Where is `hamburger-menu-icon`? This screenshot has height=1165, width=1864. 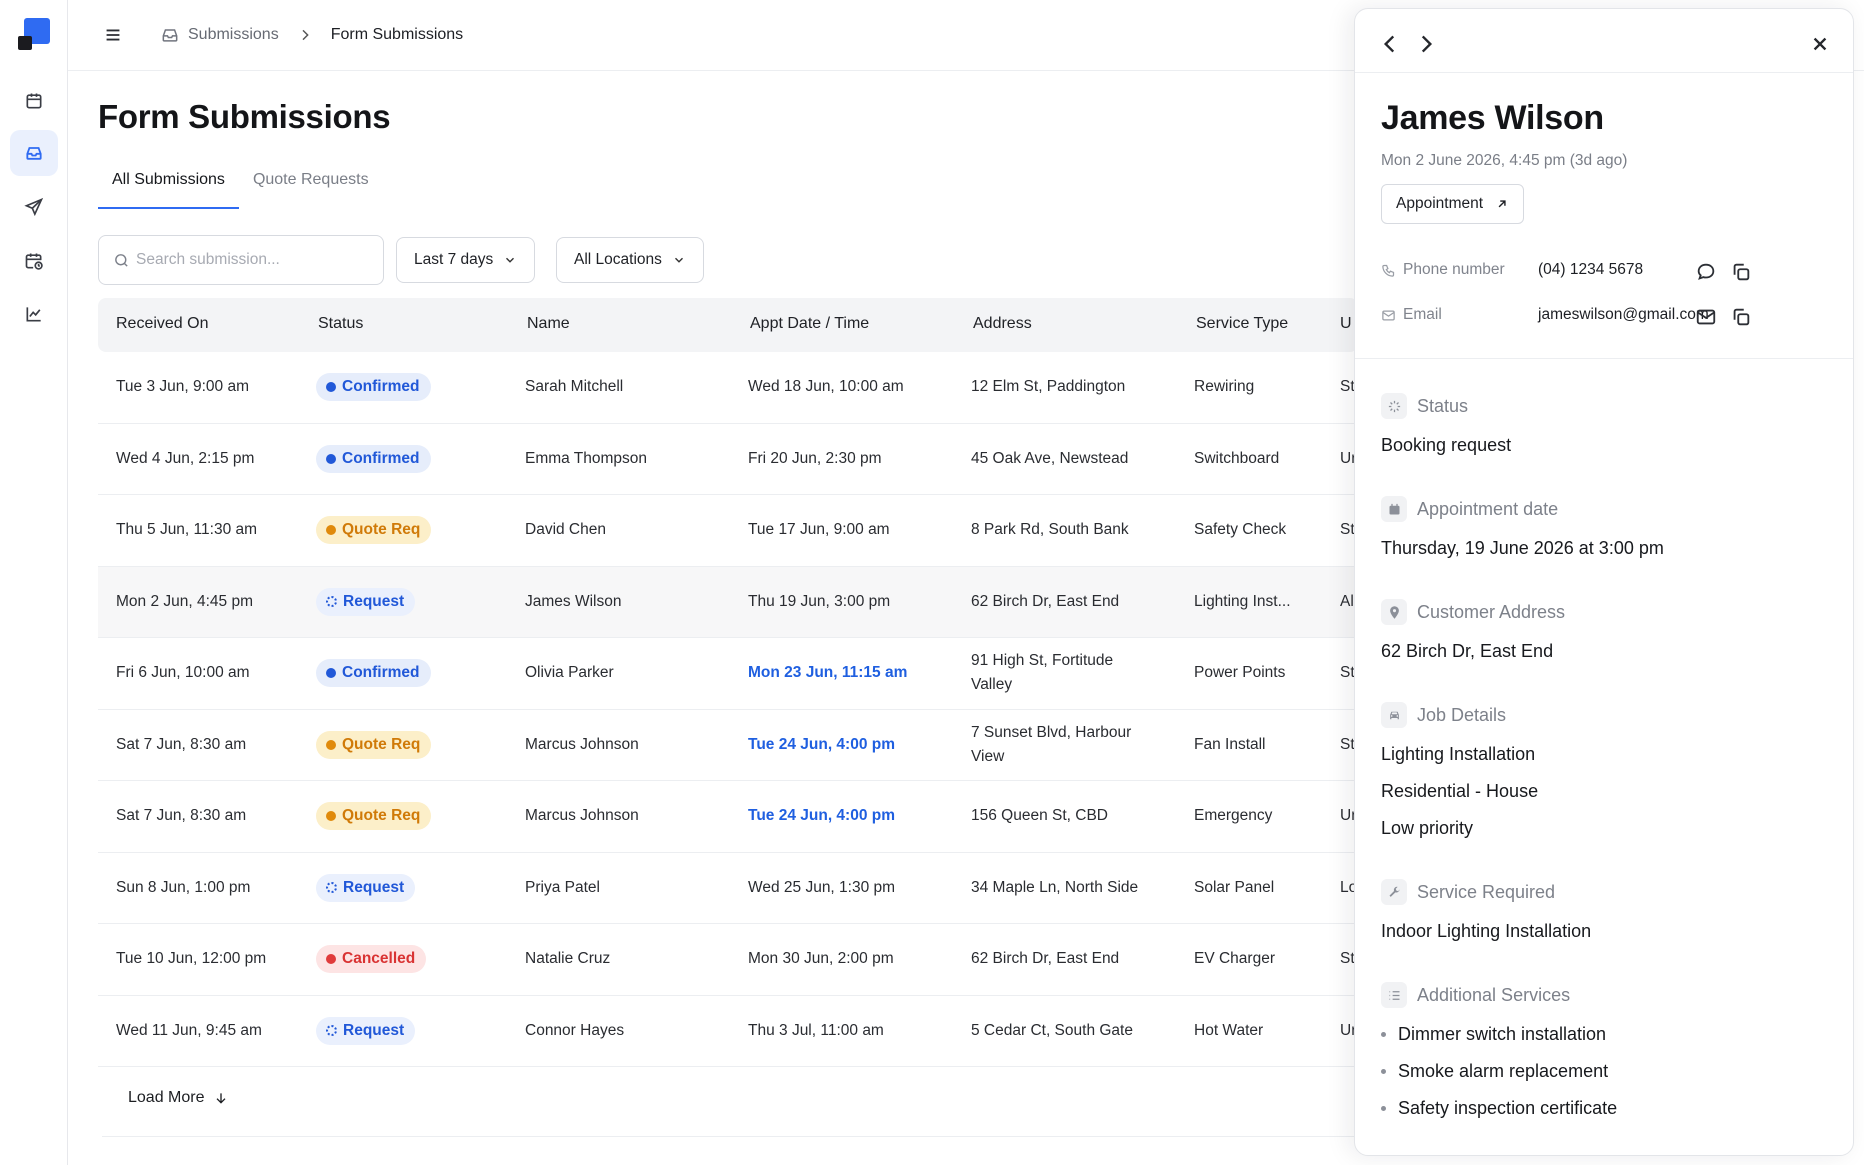
hamburger-menu-icon is located at coordinates (113, 35).